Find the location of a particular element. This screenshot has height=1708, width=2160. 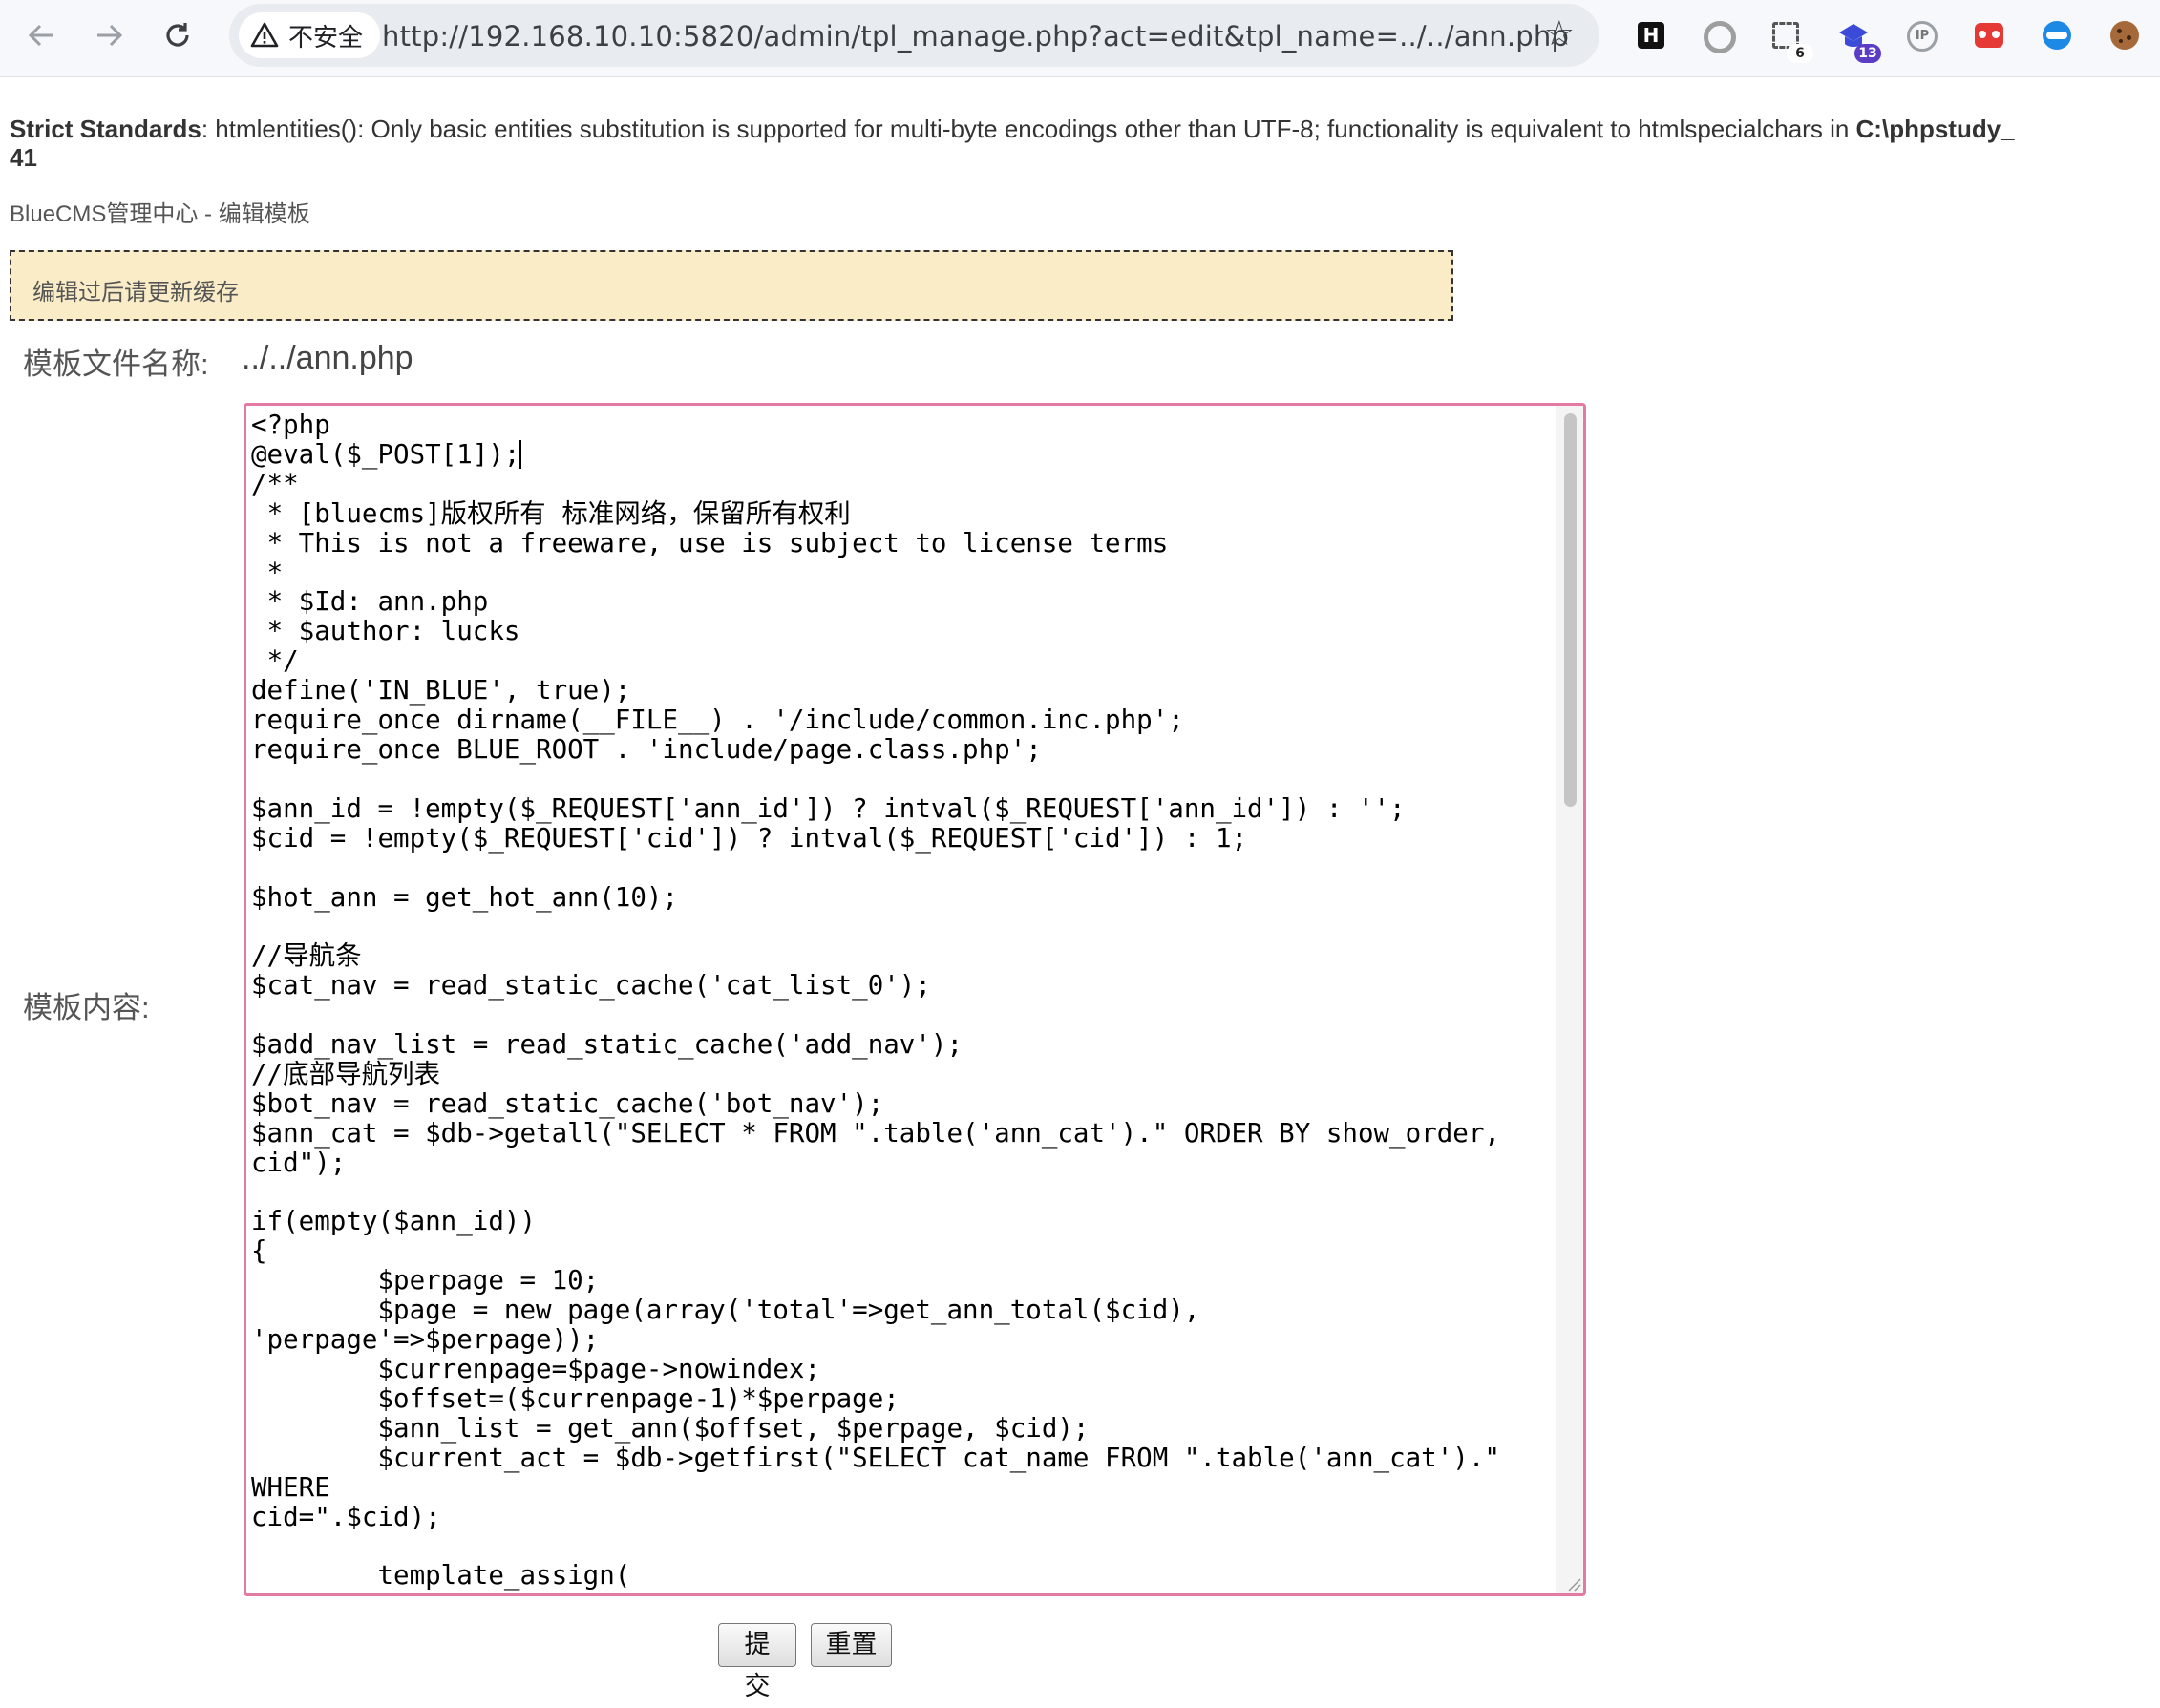

filename-label: 模板文件名称: is located at coordinates (116, 365).